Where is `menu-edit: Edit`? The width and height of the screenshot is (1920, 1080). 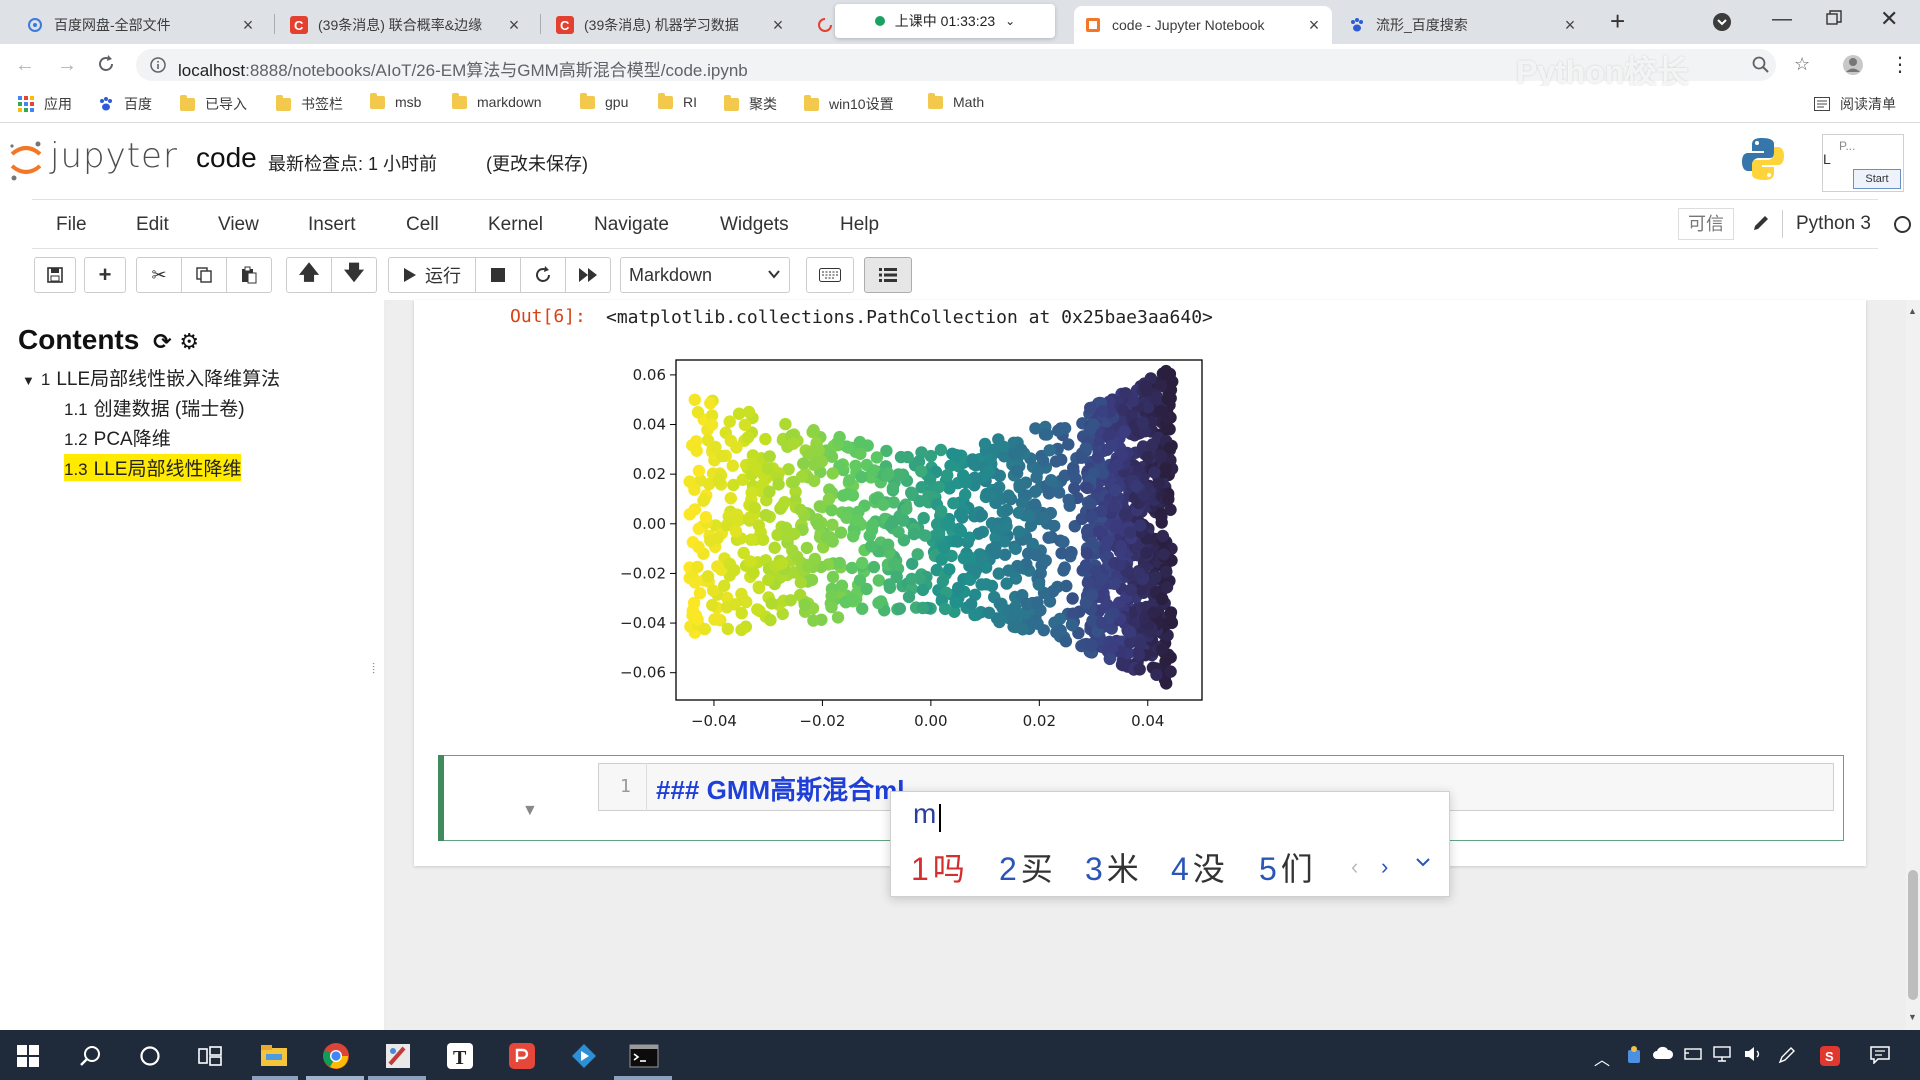 menu-edit: Edit is located at coordinates (152, 225).